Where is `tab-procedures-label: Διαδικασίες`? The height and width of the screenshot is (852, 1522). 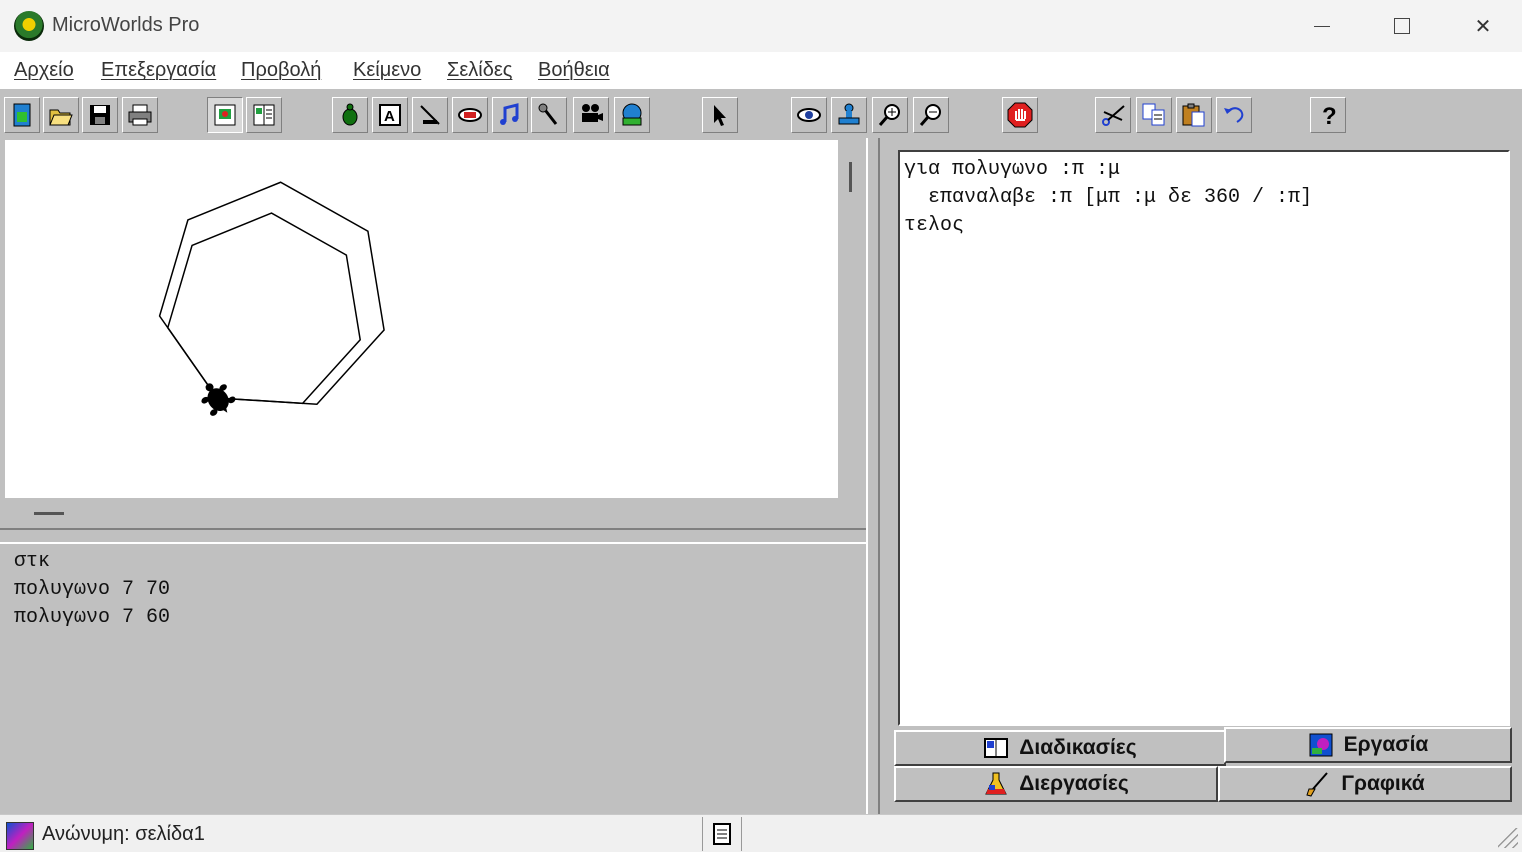 tab-procedures-label: Διαδικασίες is located at coordinates (1078, 747).